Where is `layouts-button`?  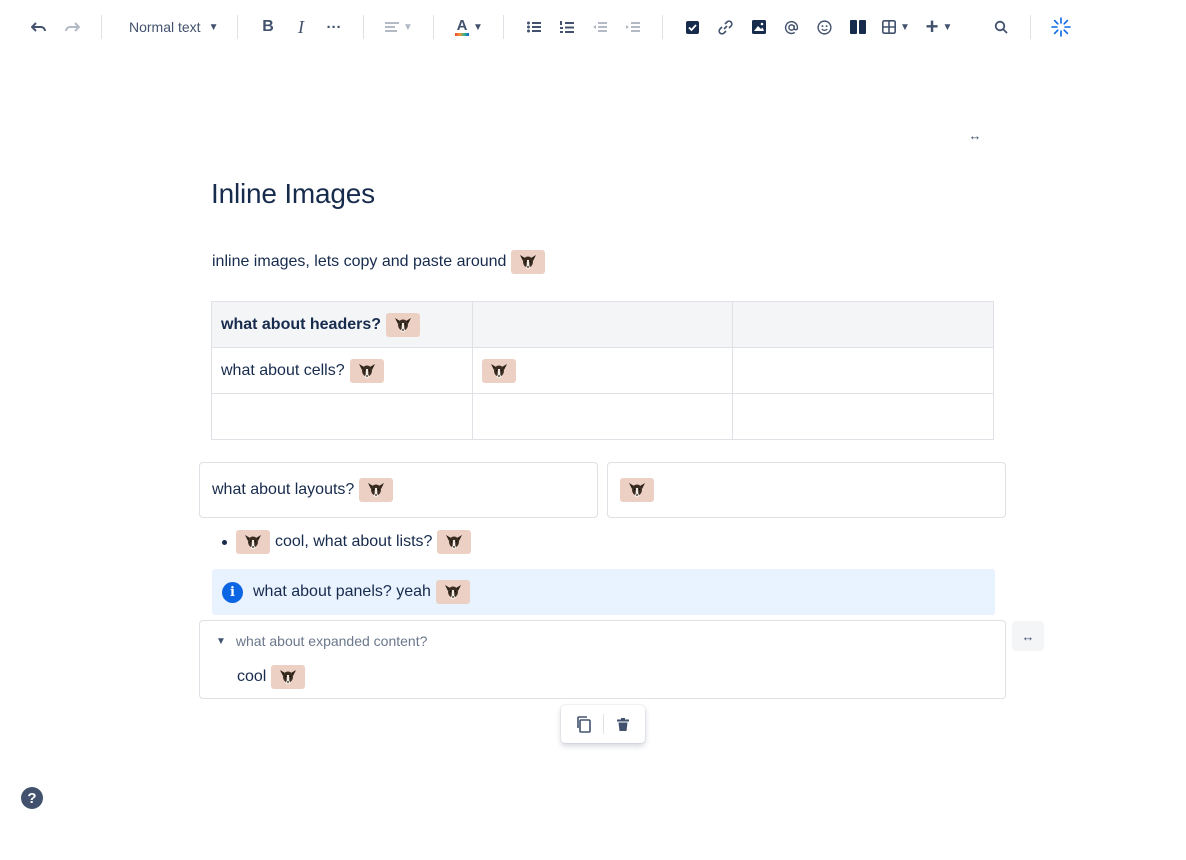
layouts-button is located at coordinates (858, 27).